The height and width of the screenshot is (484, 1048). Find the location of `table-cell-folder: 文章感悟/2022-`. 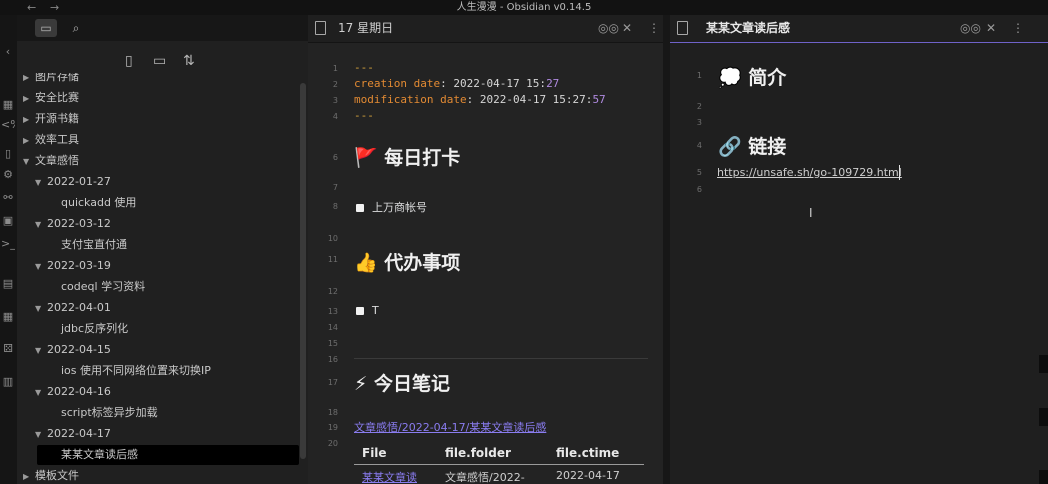

table-cell-folder: 文章感悟/2022- is located at coordinates (485, 477).